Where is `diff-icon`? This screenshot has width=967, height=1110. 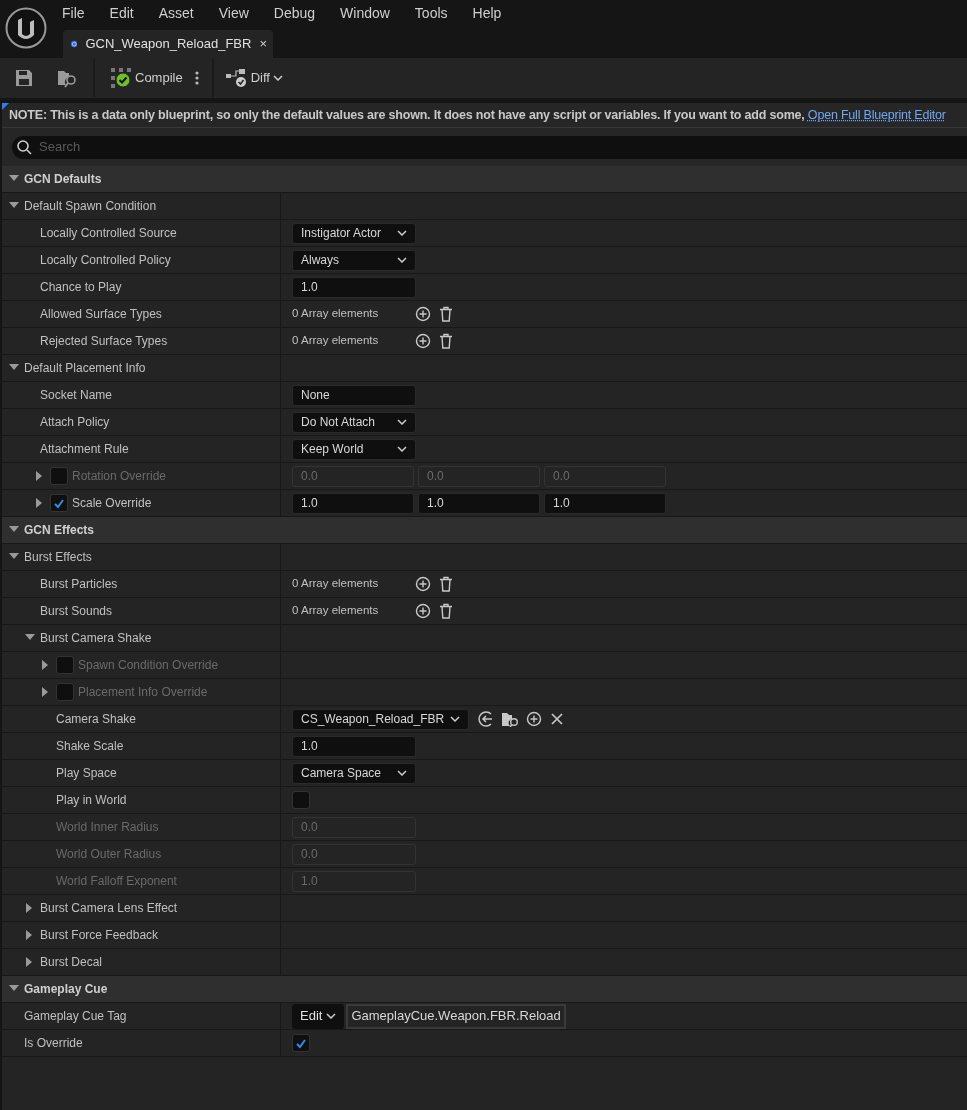
diff-icon is located at coordinates (236, 78).